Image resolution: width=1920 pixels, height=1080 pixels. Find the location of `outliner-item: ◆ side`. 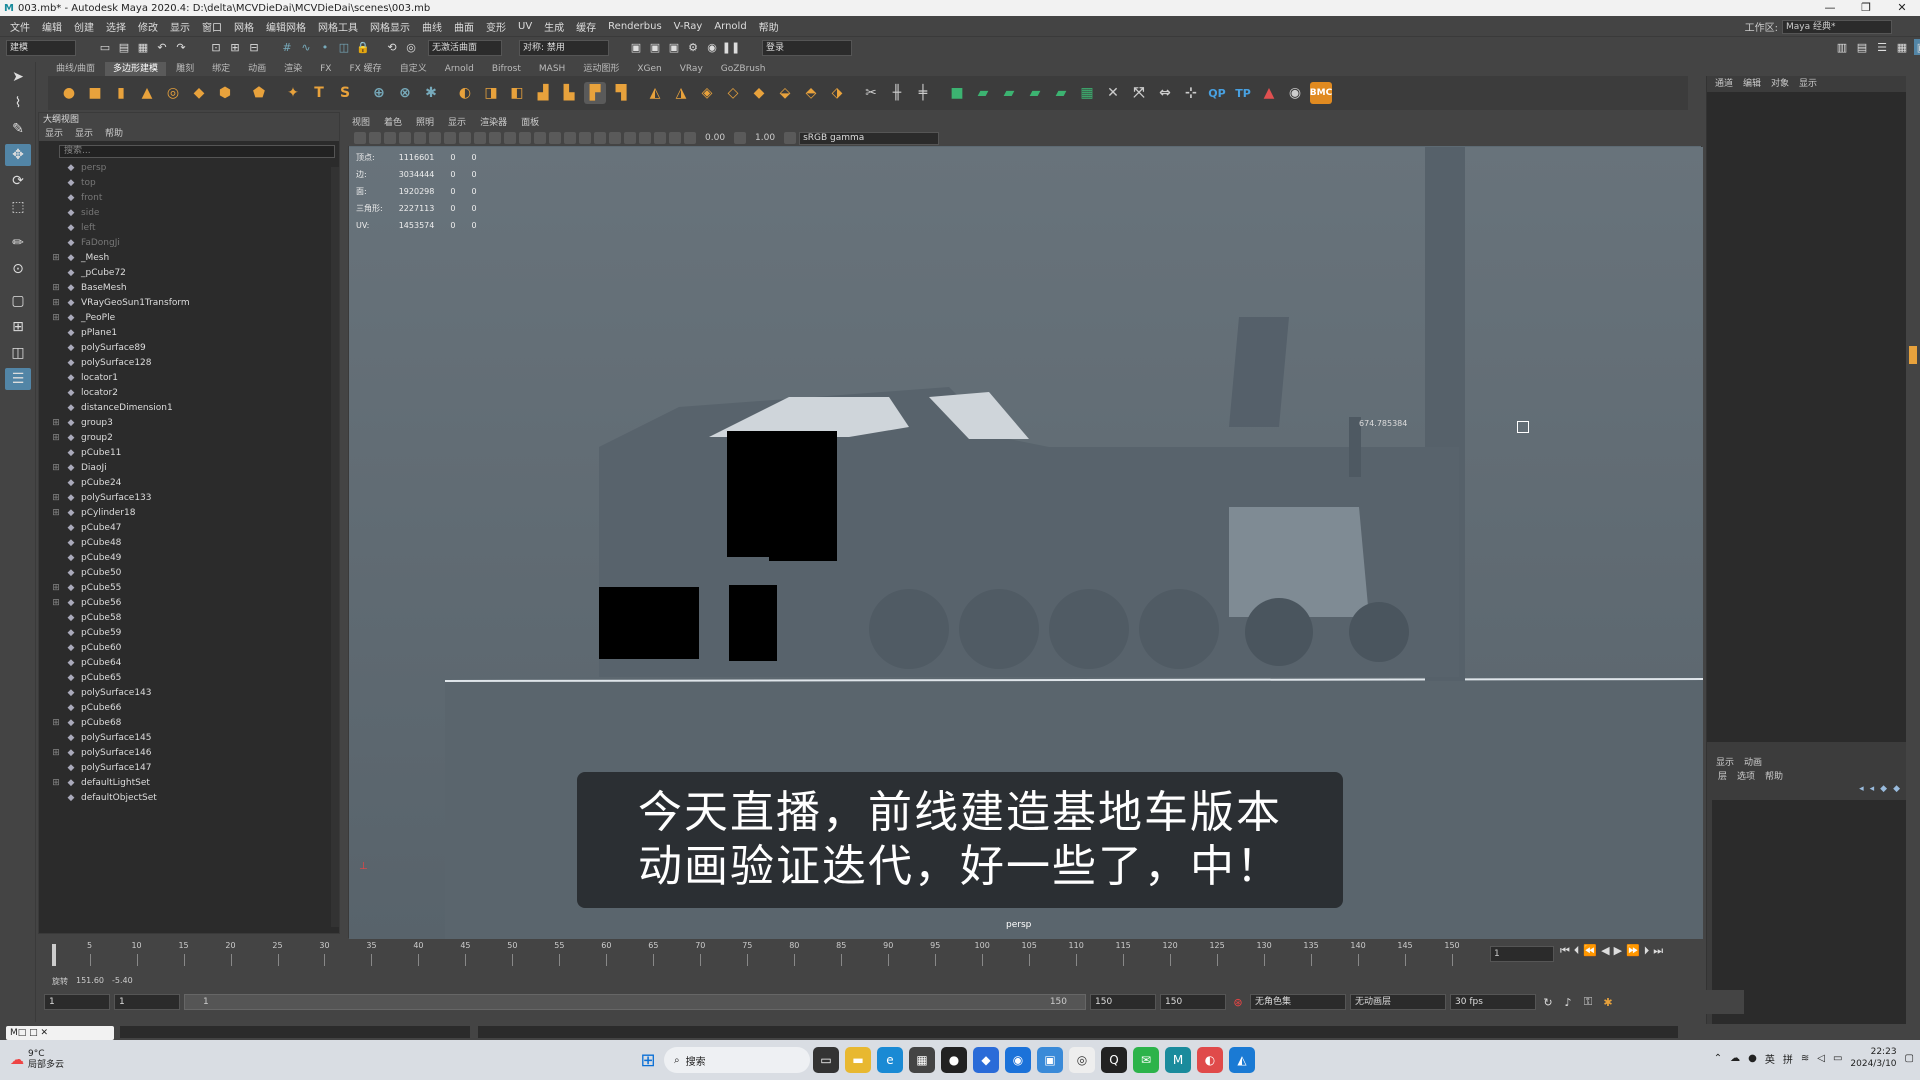

outliner-item: ◆ side is located at coordinates (189, 212).